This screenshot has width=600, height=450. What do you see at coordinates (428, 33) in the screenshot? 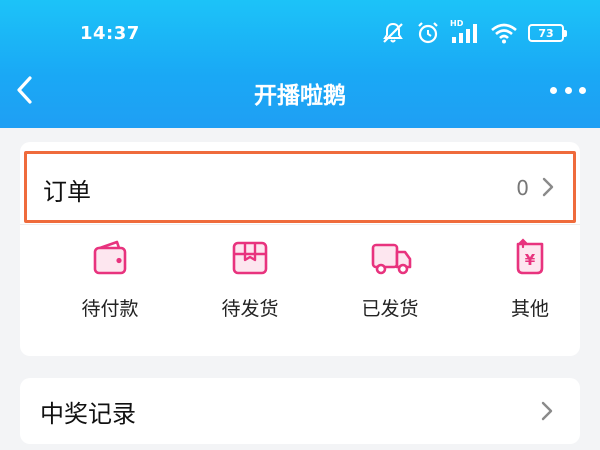
I see `alarm-icon` at bounding box center [428, 33].